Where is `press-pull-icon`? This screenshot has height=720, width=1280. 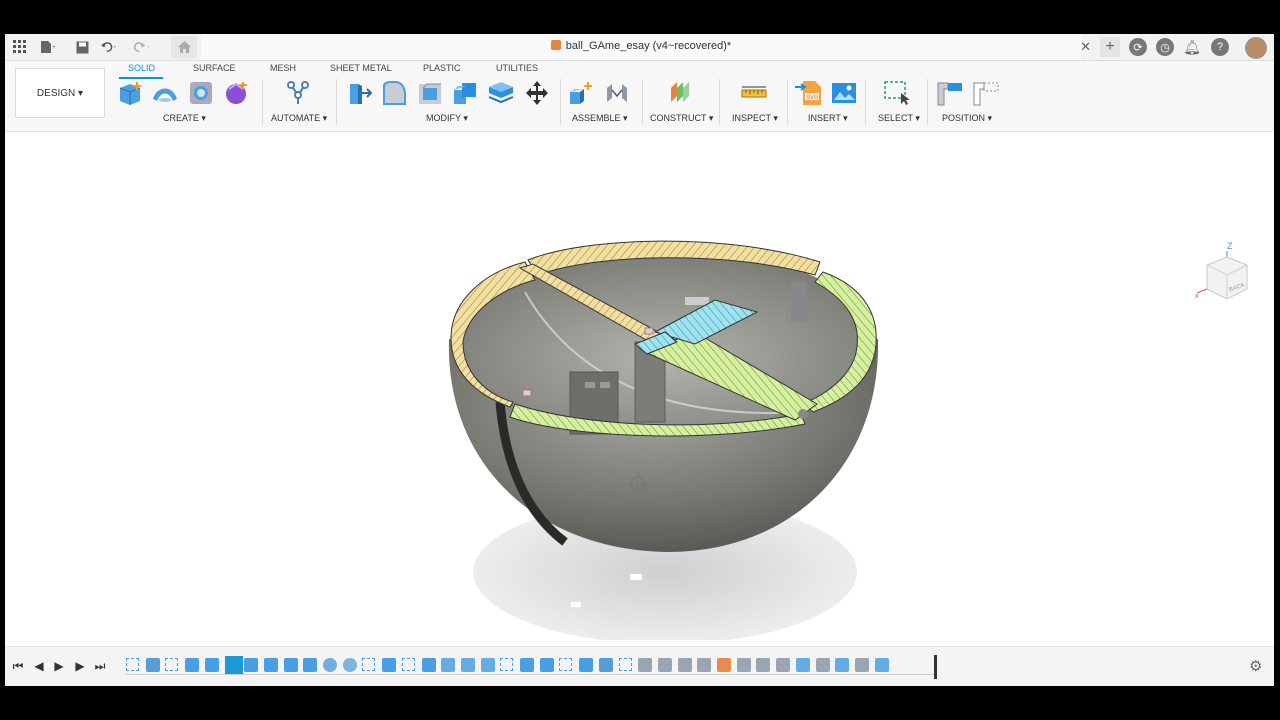 press-pull-icon is located at coordinates (359, 93).